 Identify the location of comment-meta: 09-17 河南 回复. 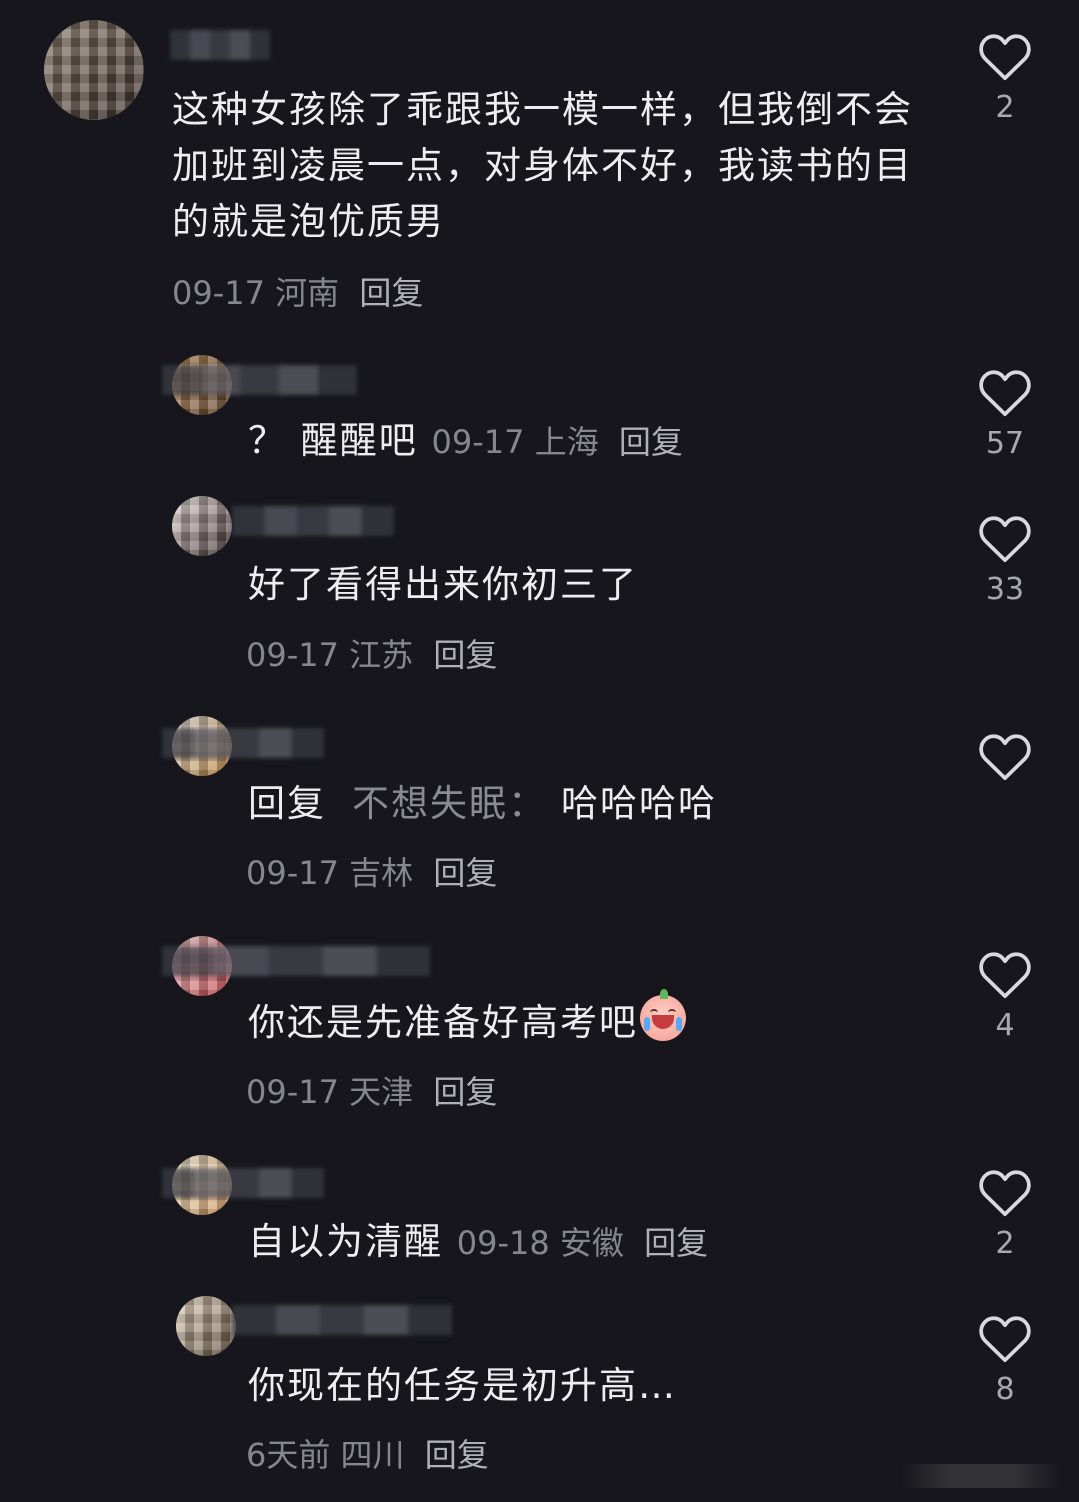
(297, 291).